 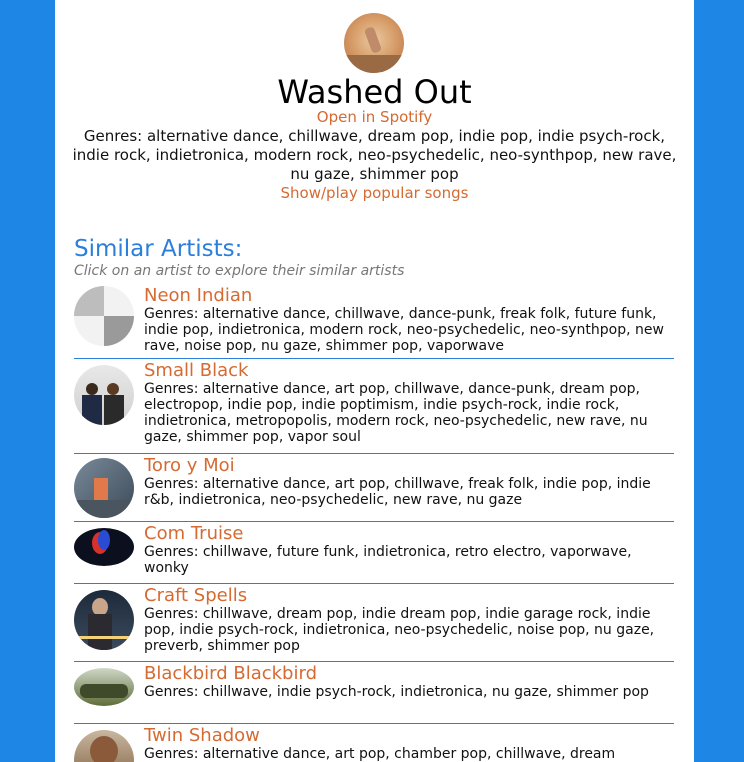 What do you see at coordinates (409, 466) in the screenshot?
I see `artist-name-link: Toro y Moi` at bounding box center [409, 466].